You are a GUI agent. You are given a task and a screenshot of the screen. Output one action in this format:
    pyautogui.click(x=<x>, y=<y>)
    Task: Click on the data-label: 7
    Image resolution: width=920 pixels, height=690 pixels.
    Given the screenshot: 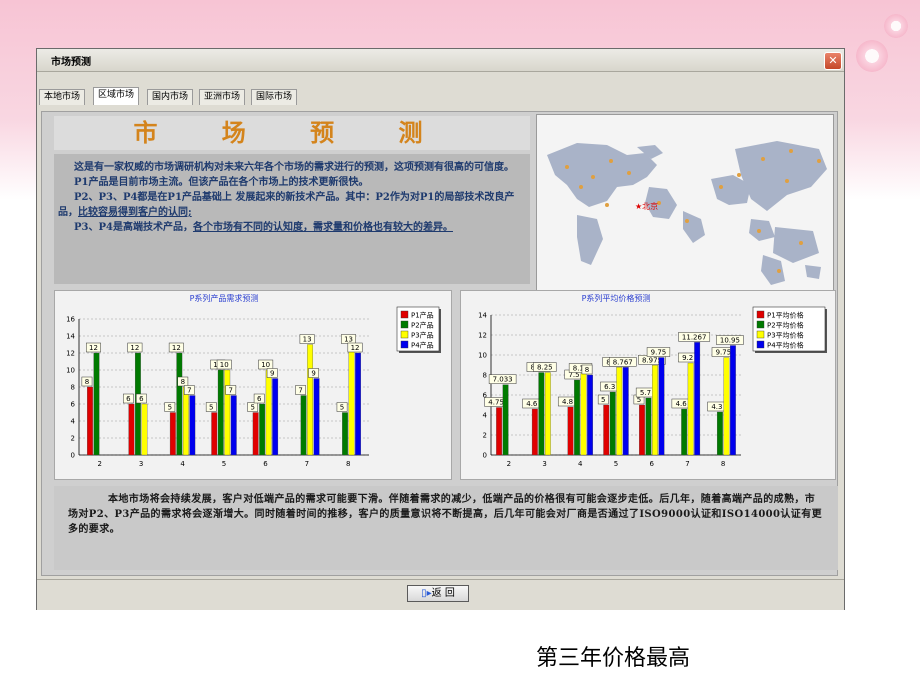 What is the action you would take?
    pyautogui.click(x=189, y=391)
    